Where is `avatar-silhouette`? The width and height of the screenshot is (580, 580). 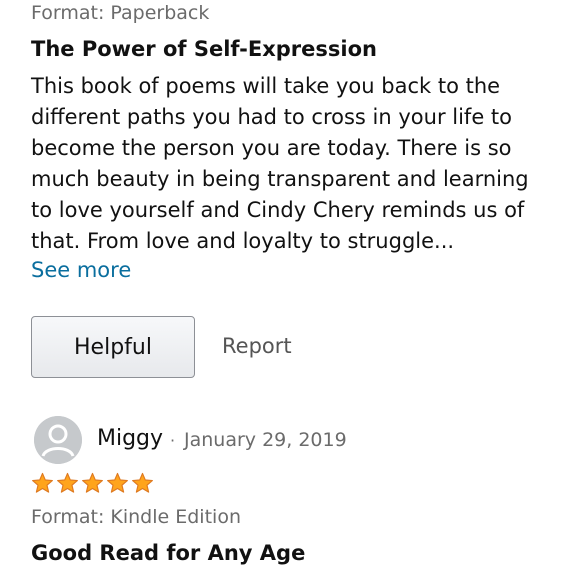 avatar-silhouette is located at coordinates (58, 440).